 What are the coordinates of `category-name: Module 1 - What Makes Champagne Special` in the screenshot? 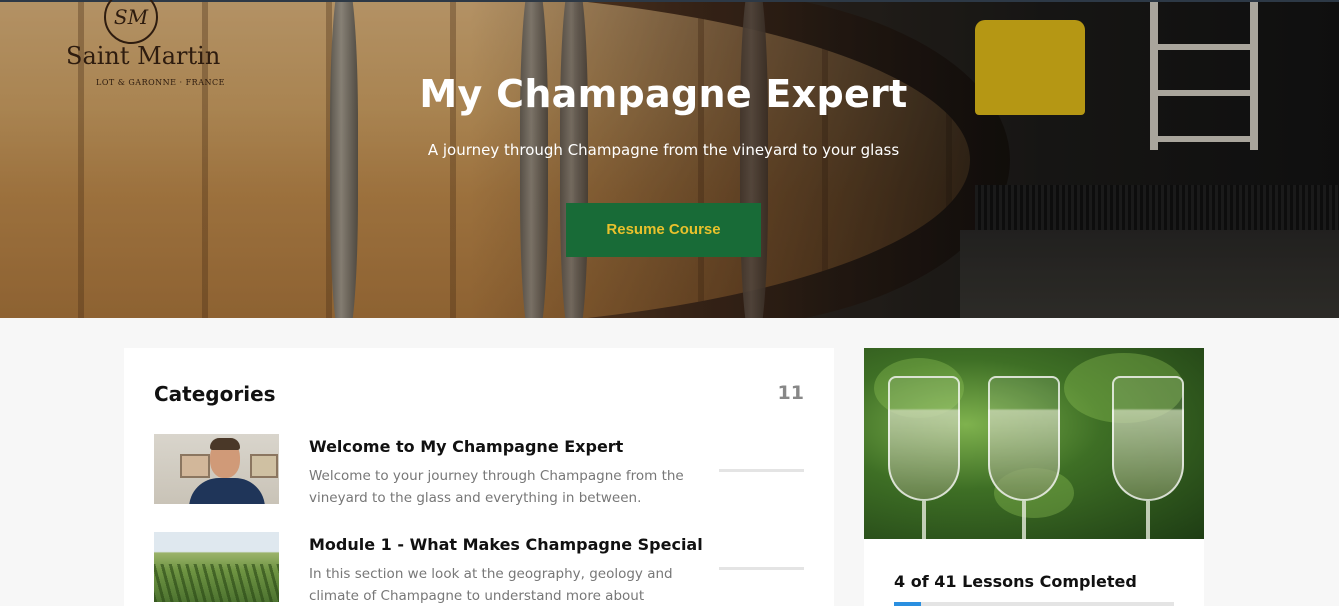 It's located at (506, 544).